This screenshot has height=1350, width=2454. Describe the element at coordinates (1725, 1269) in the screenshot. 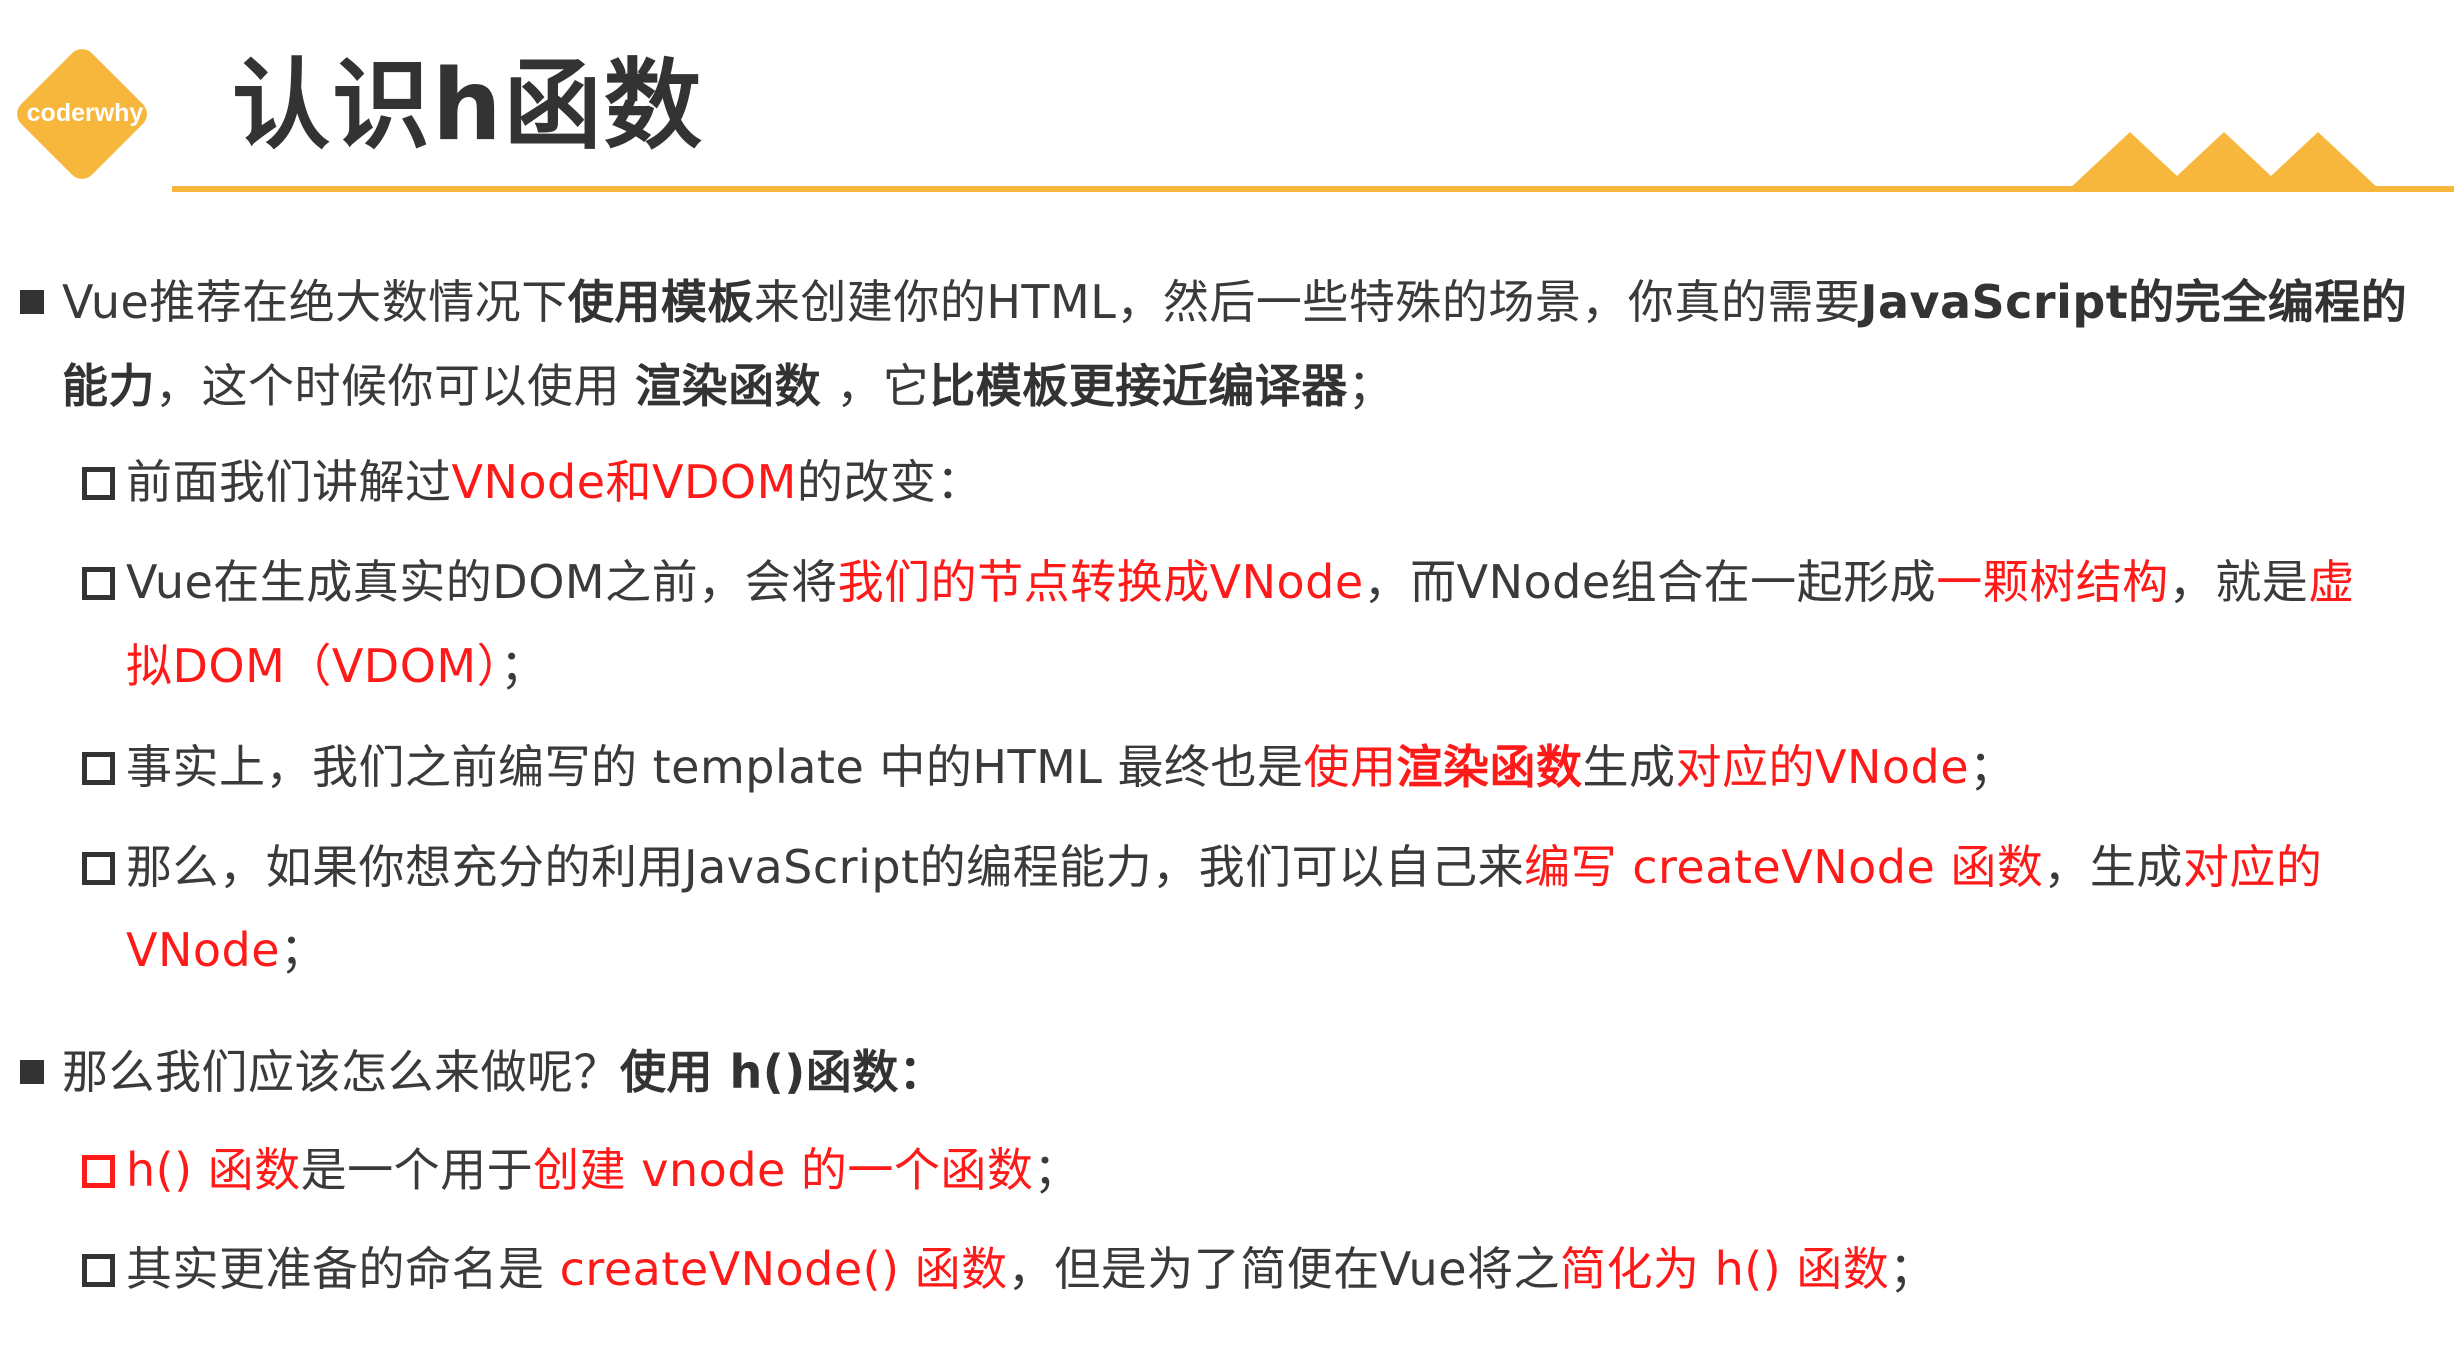

I see `text-run: 简化为 h() 函数` at that location.